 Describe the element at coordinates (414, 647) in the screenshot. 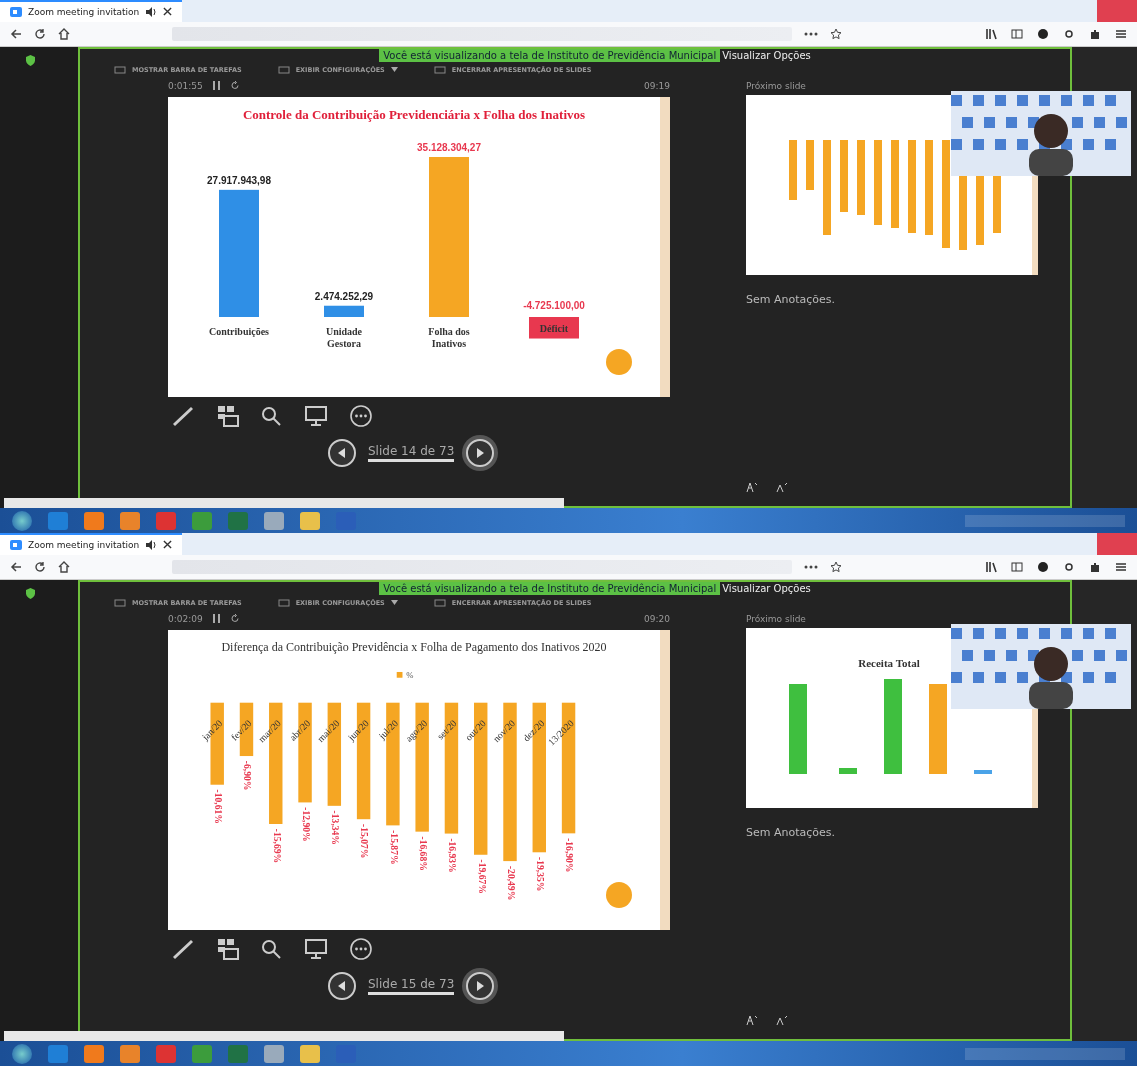

I see `slide-title: Diferença da Contribuição Previdência x Folha de Pagamento dos Inativos 2020` at that location.